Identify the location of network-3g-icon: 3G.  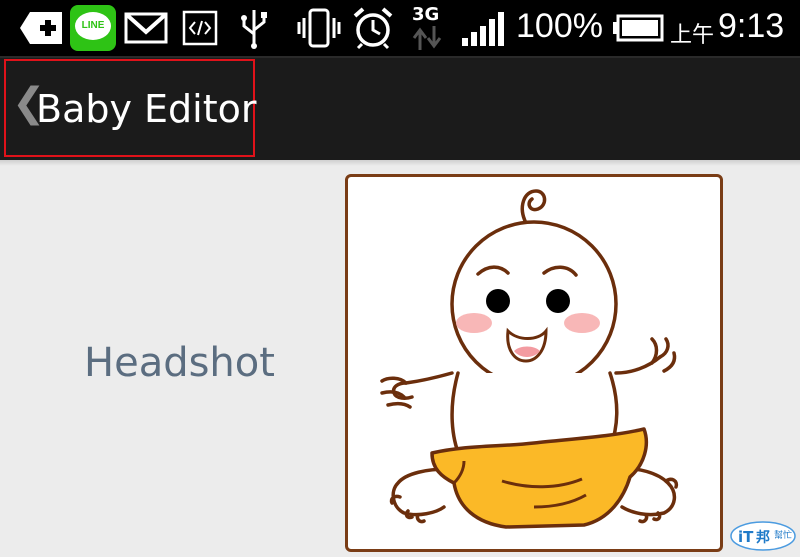
(428, 28).